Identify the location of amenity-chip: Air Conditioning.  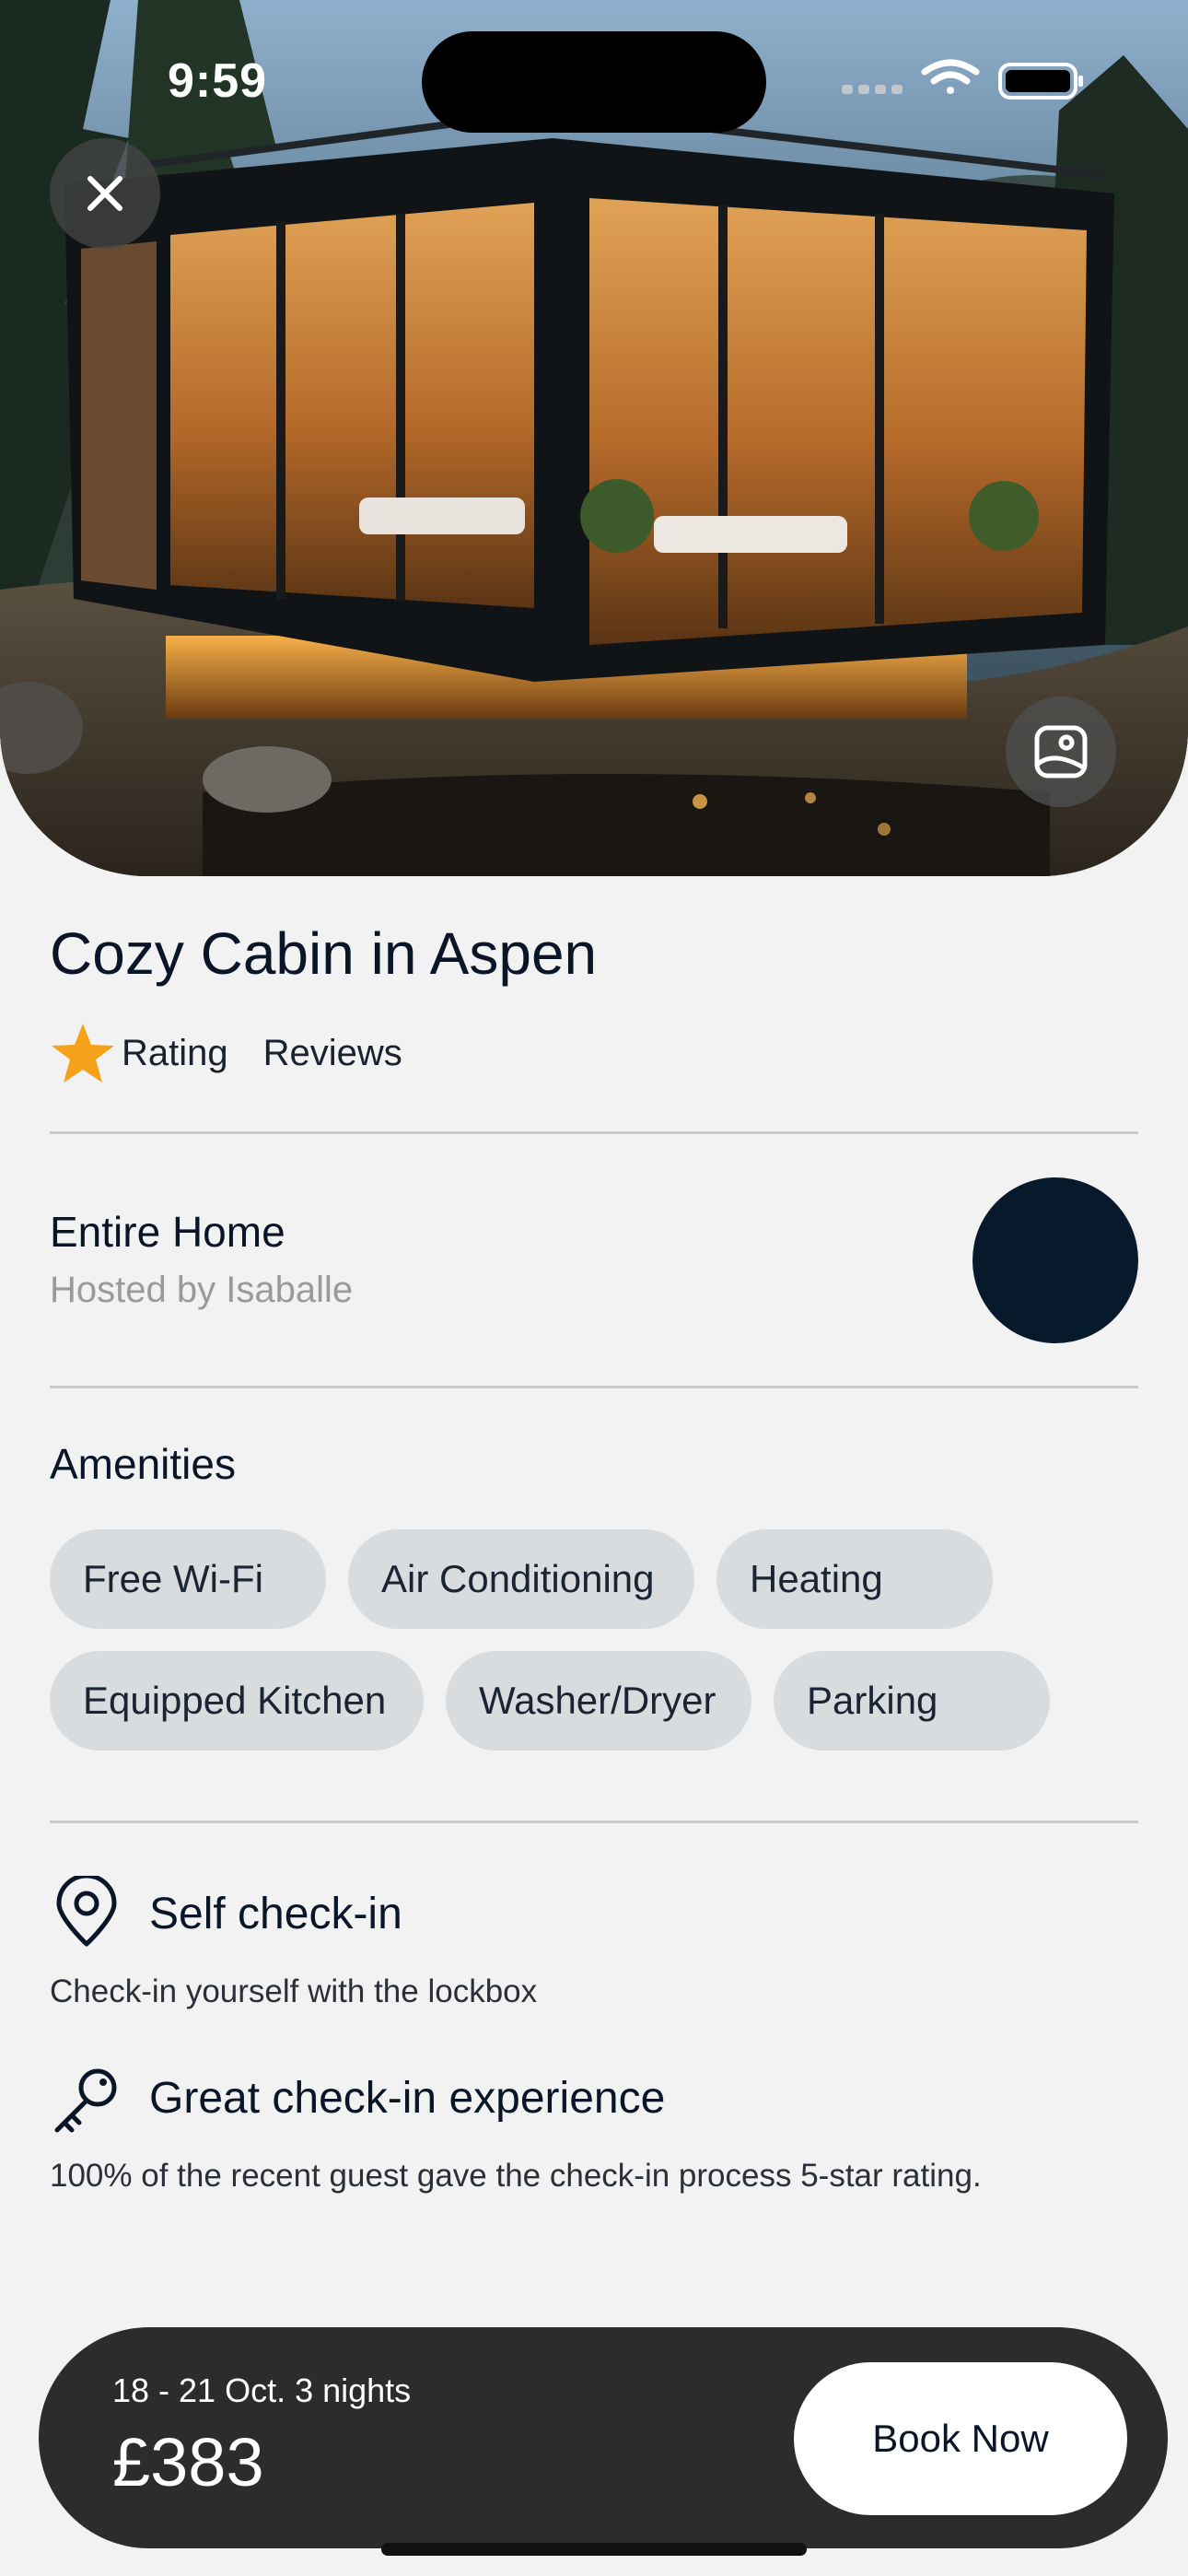
(521, 1579).